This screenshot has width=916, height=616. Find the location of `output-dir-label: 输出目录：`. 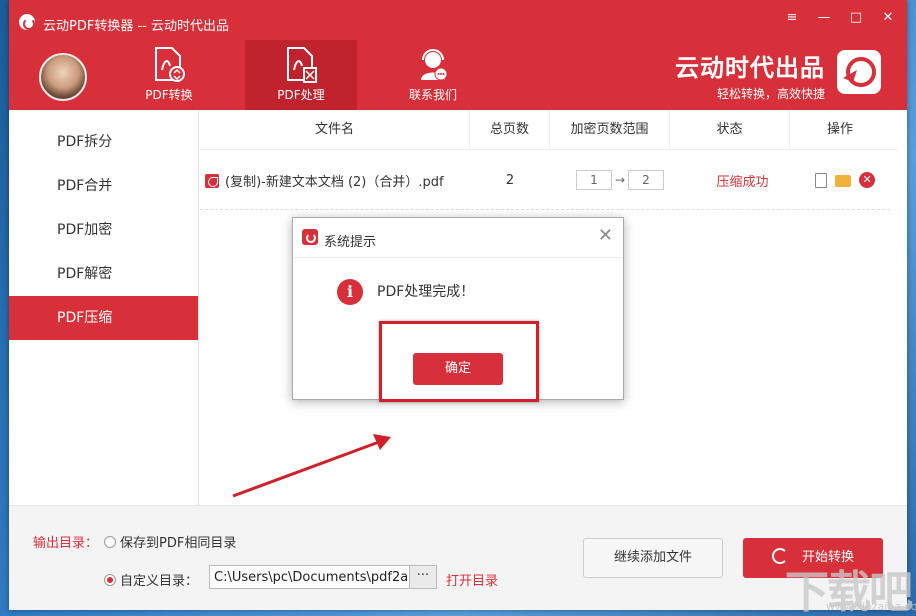

output-dir-label: 输出目录： is located at coordinates (66, 543).